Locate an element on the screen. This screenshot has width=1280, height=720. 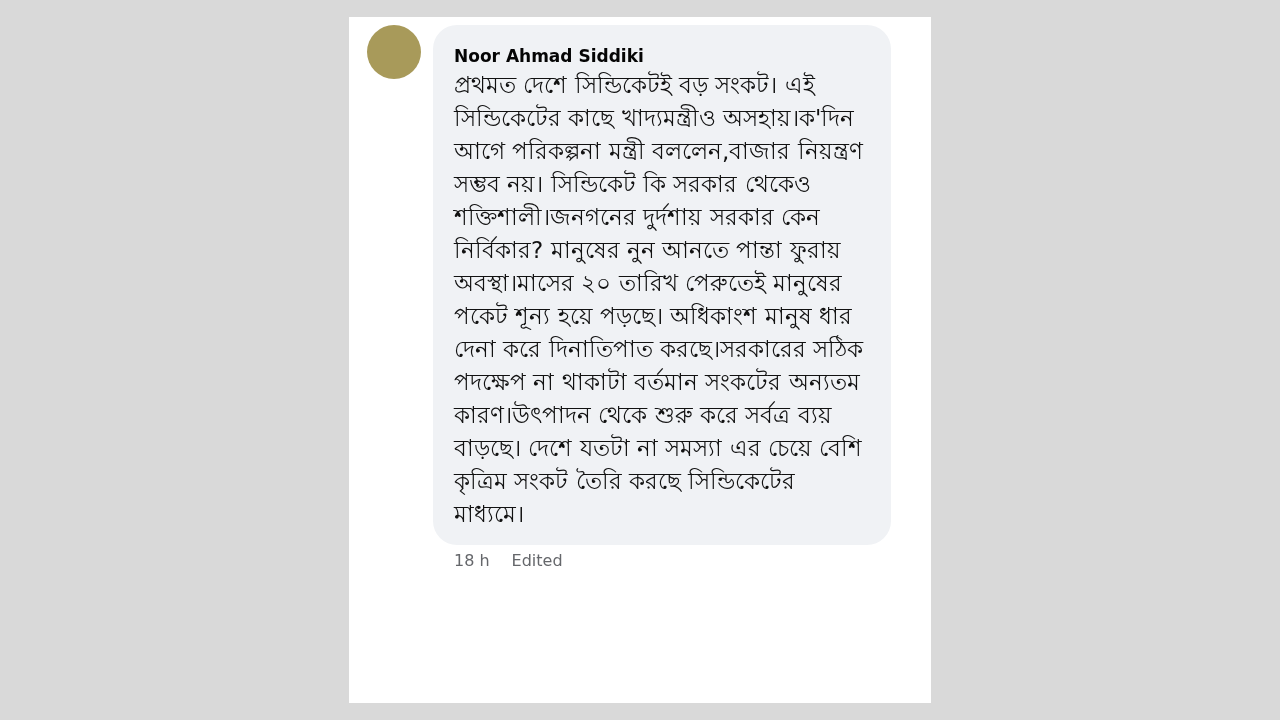
author-name: Noor Ahmad Siddiki is located at coordinates (662, 56).